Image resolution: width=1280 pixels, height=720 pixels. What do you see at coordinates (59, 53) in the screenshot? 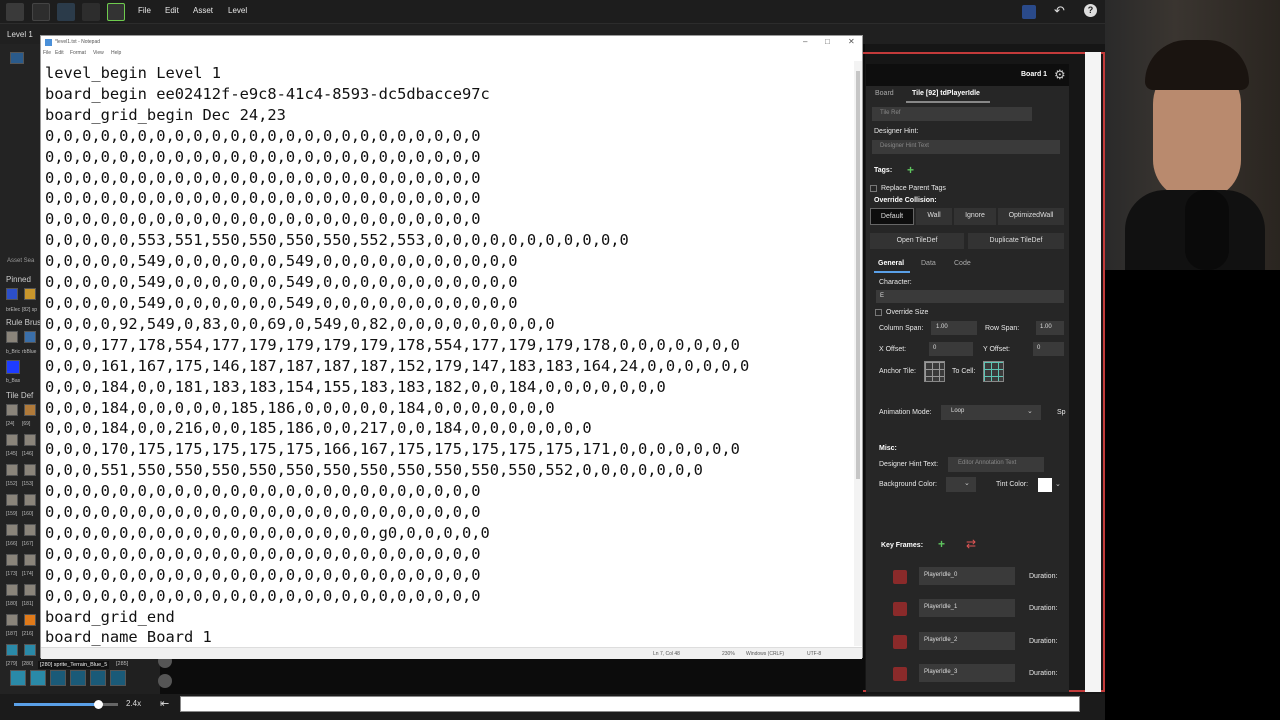
I see `np-menu-edit: Edit` at bounding box center [59, 53].